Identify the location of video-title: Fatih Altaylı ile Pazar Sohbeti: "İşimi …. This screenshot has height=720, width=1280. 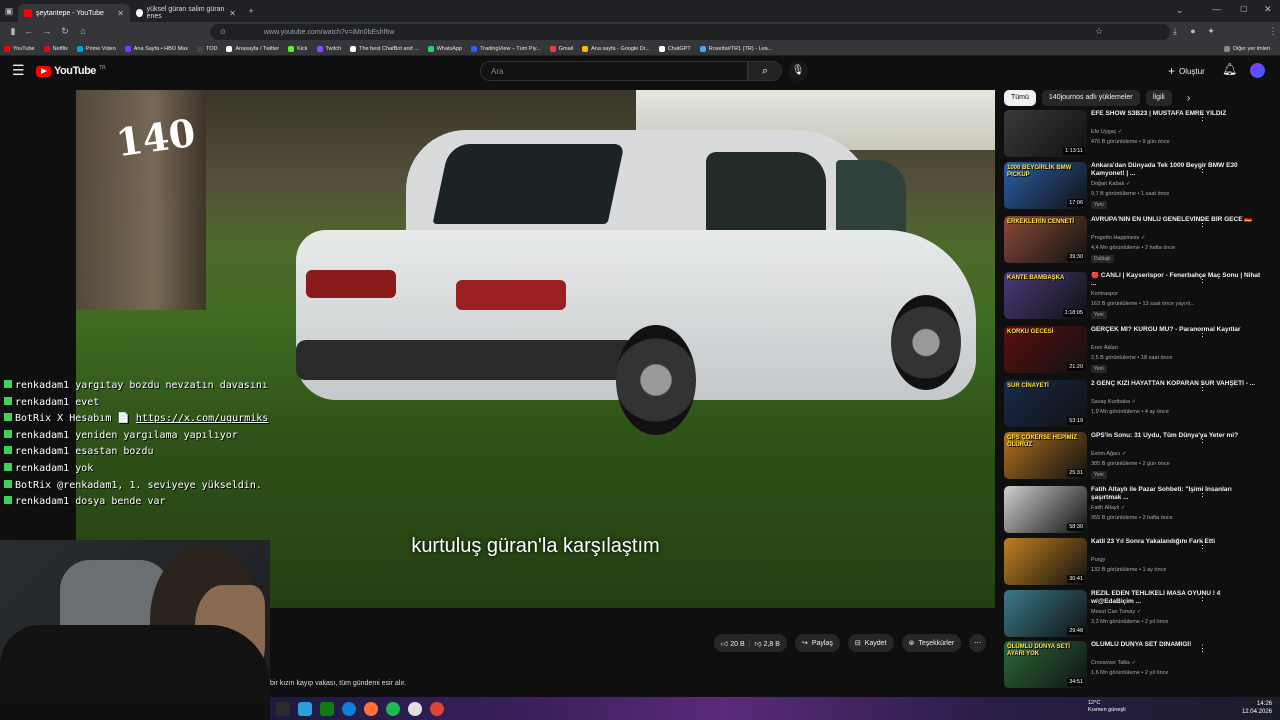
(1176, 494).